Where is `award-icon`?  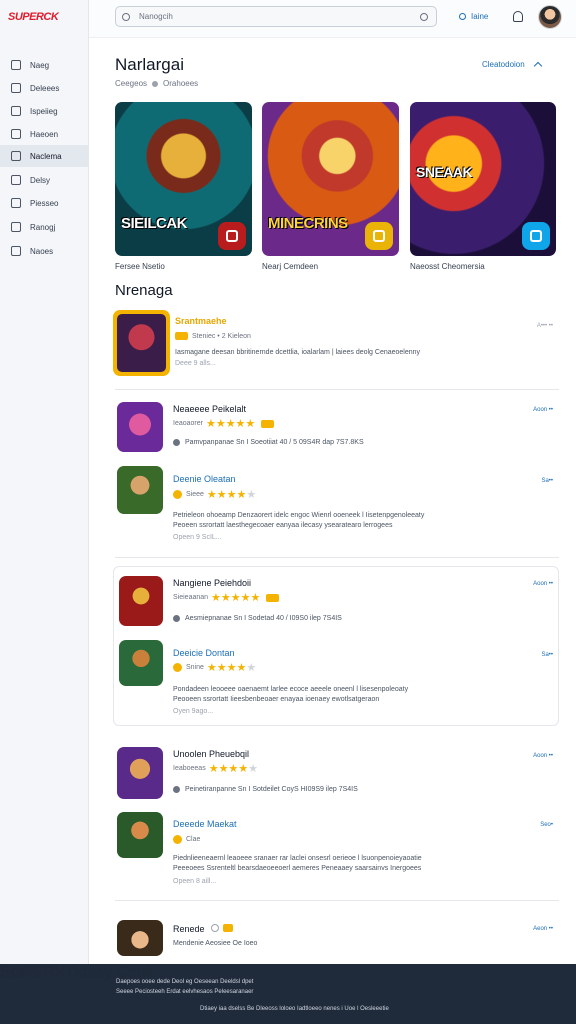
award-icon is located at coordinates (177, 839).